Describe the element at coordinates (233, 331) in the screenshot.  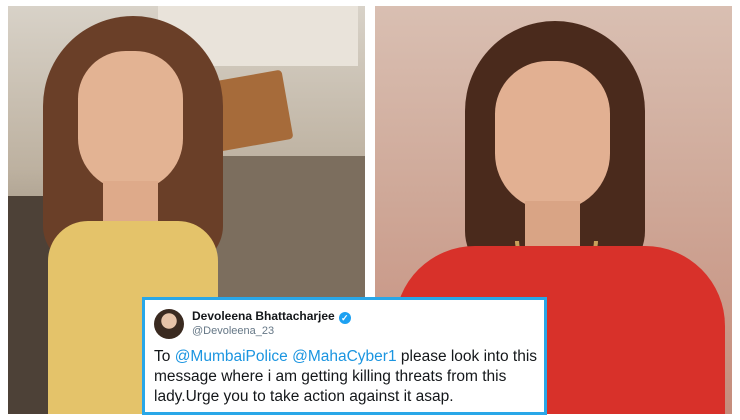
I see `tweet-handle: @Devoleena_23` at that location.